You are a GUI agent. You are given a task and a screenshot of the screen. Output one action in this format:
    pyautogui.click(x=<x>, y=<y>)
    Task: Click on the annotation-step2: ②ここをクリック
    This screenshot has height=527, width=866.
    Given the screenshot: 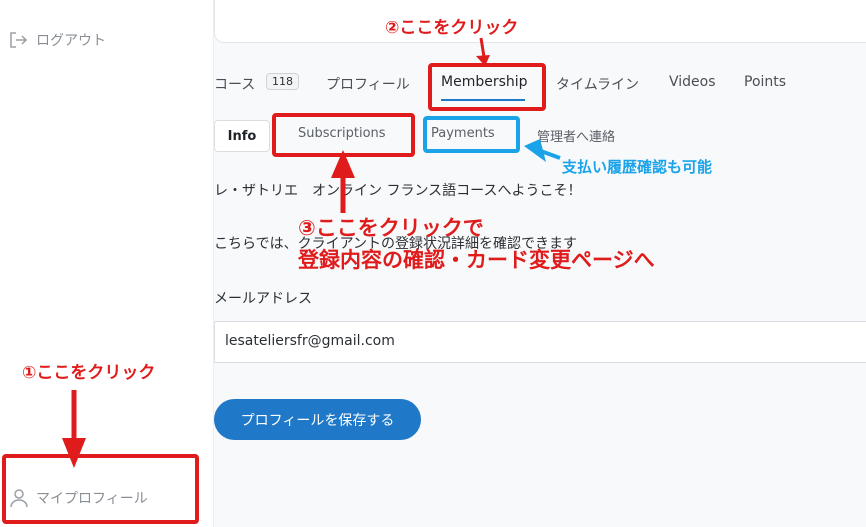 What is the action you would take?
    pyautogui.click(x=452, y=28)
    